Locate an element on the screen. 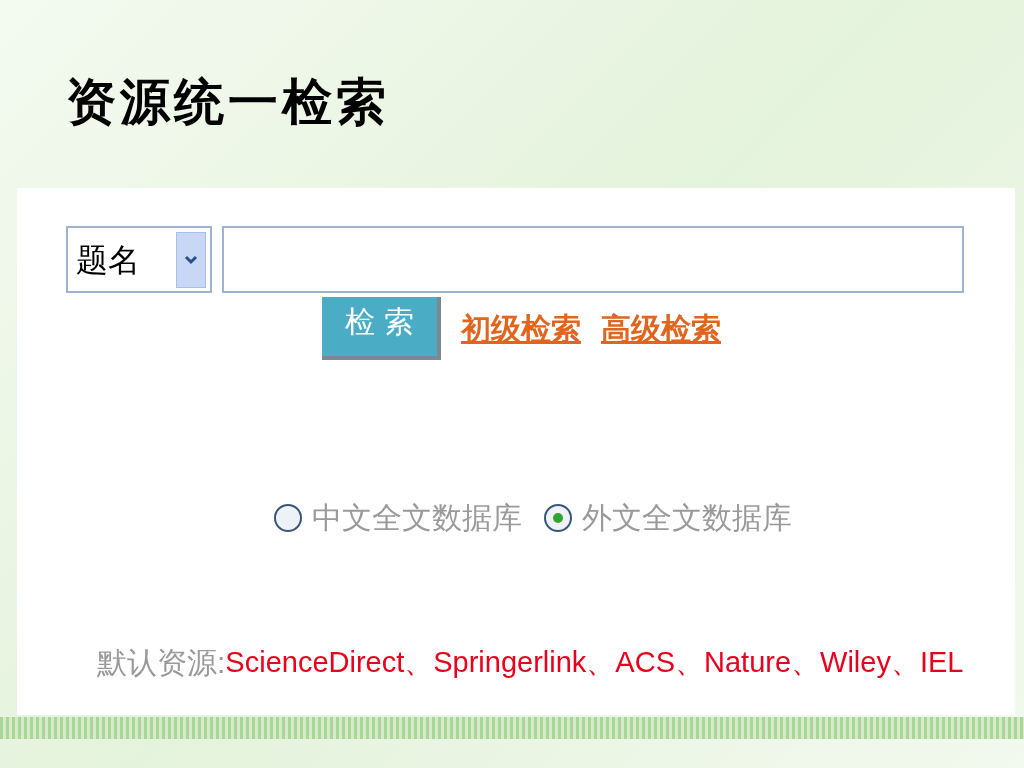  radio-label: 外文全文数据库 is located at coordinates (687, 518).